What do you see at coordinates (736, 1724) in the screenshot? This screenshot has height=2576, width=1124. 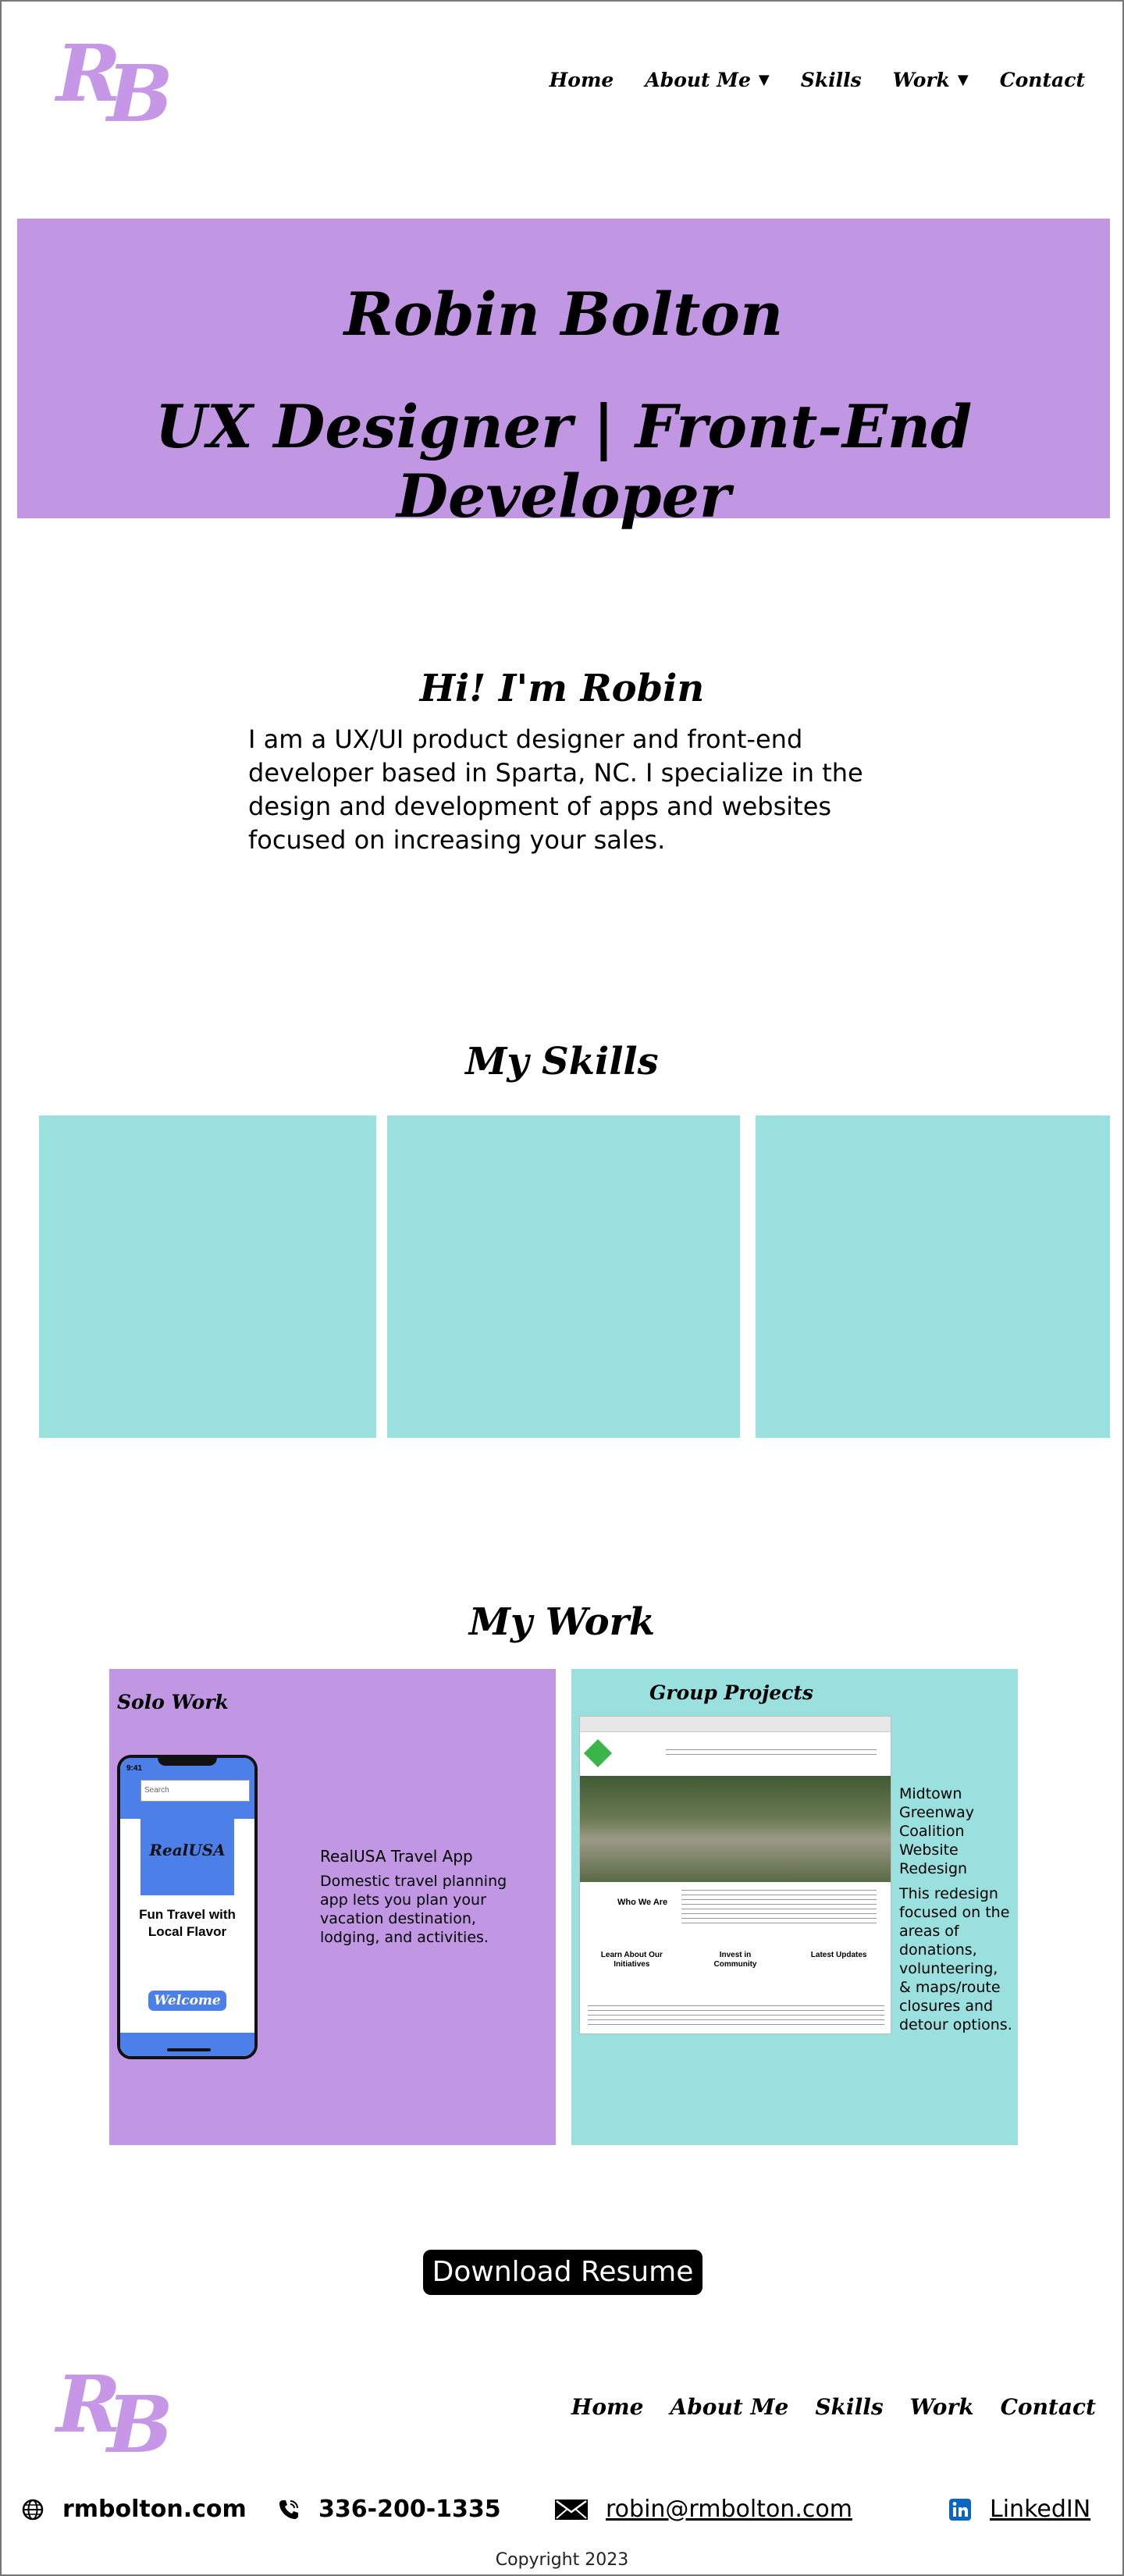 I see `browser-bar` at bounding box center [736, 1724].